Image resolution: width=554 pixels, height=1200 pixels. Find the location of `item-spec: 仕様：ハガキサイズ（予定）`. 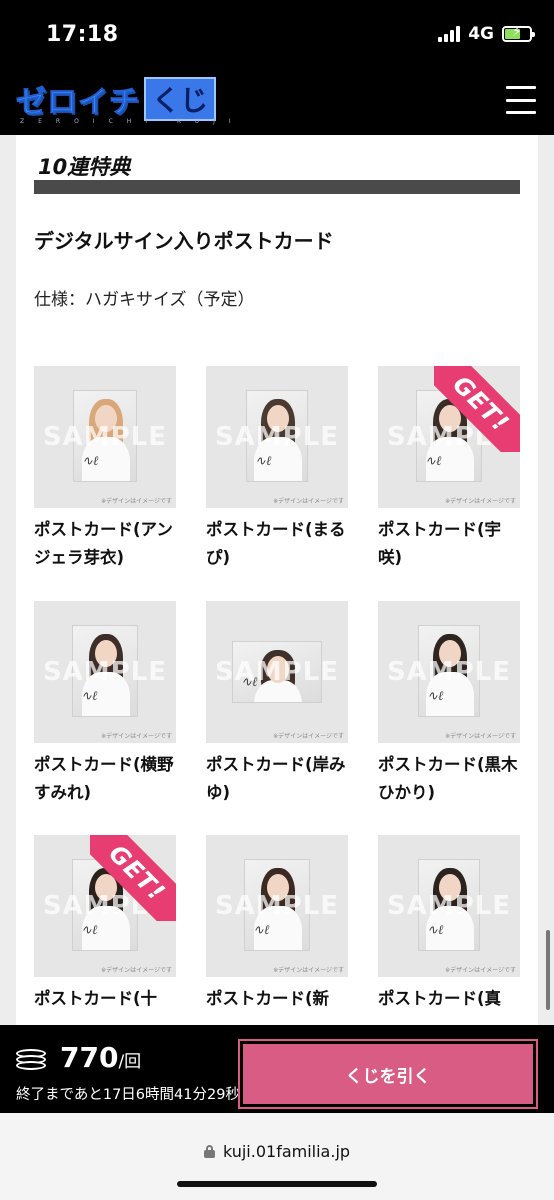

item-spec: 仕様：ハガキサイズ（予定） is located at coordinates (144, 300).